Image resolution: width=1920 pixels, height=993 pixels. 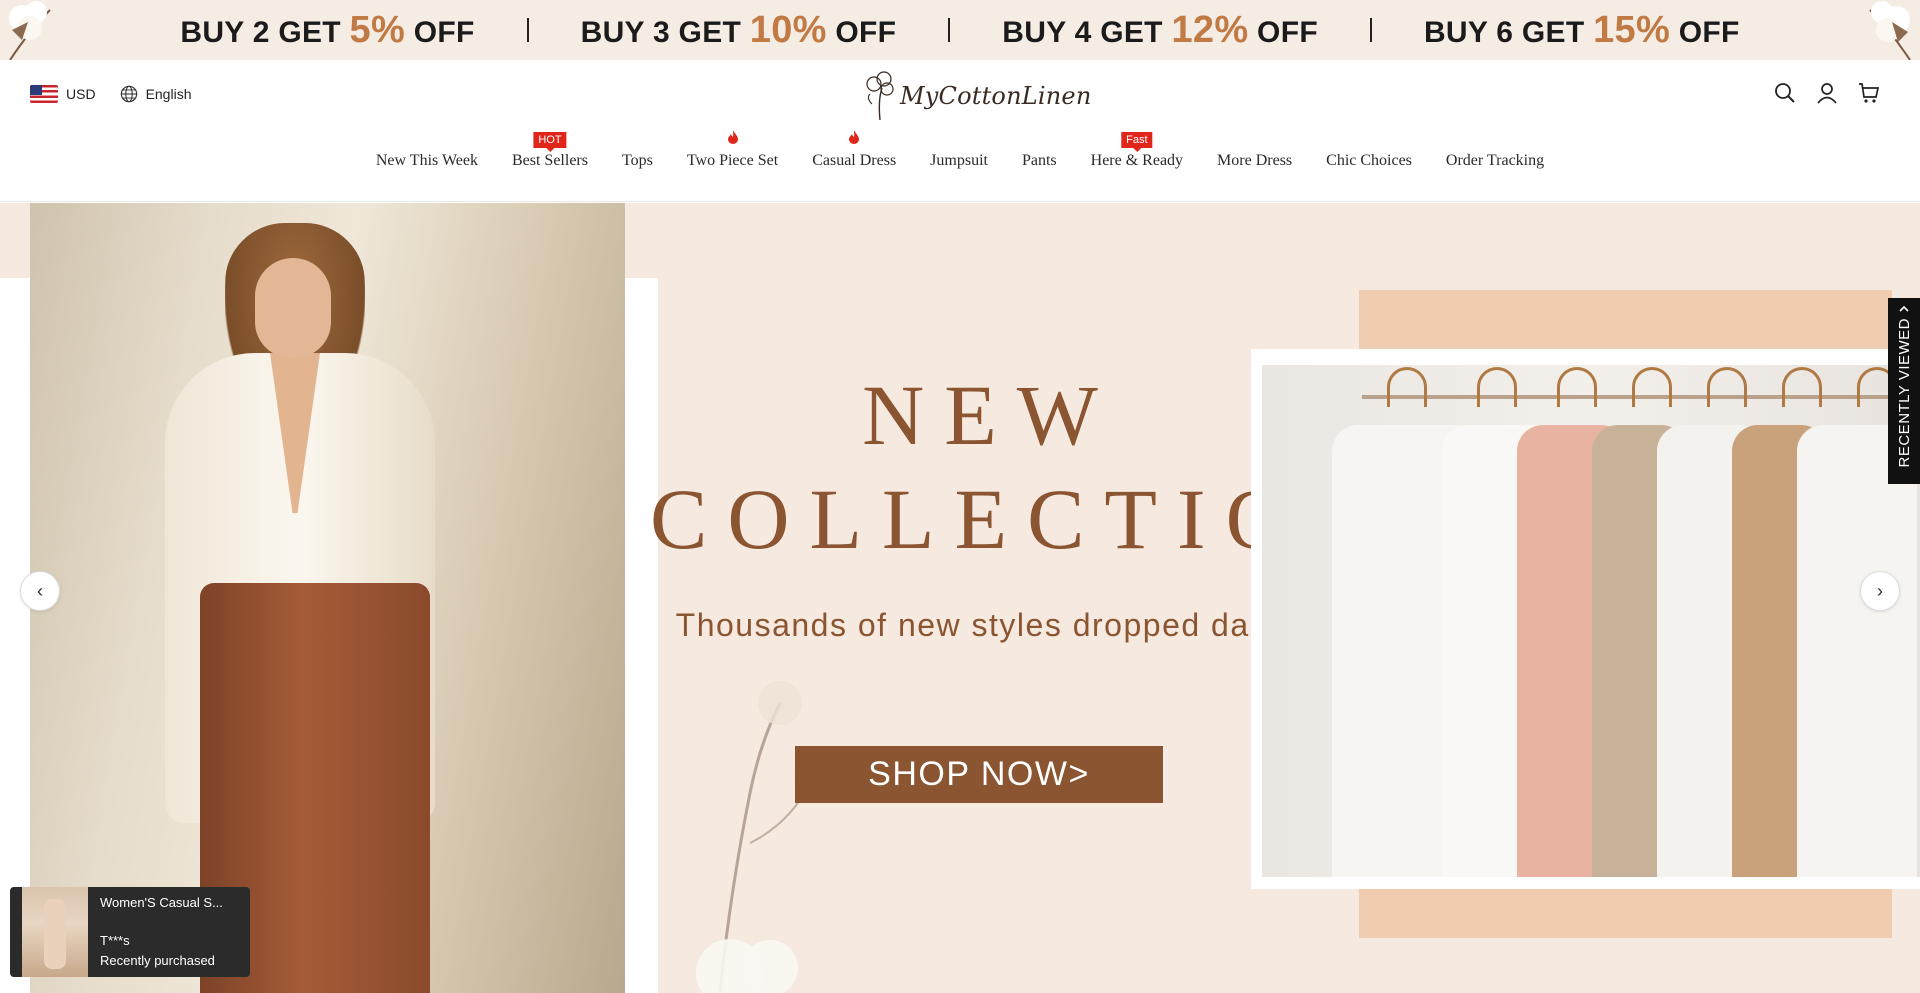 I want to click on nav-item-label: Chic Choices, so click(x=1369, y=160).